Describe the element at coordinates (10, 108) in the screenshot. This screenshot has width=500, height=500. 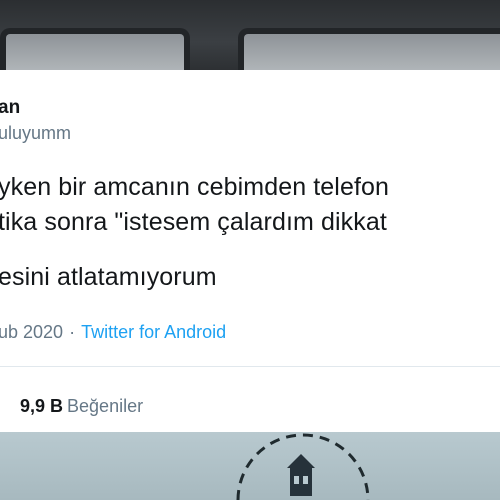
I see `display-name: an` at that location.